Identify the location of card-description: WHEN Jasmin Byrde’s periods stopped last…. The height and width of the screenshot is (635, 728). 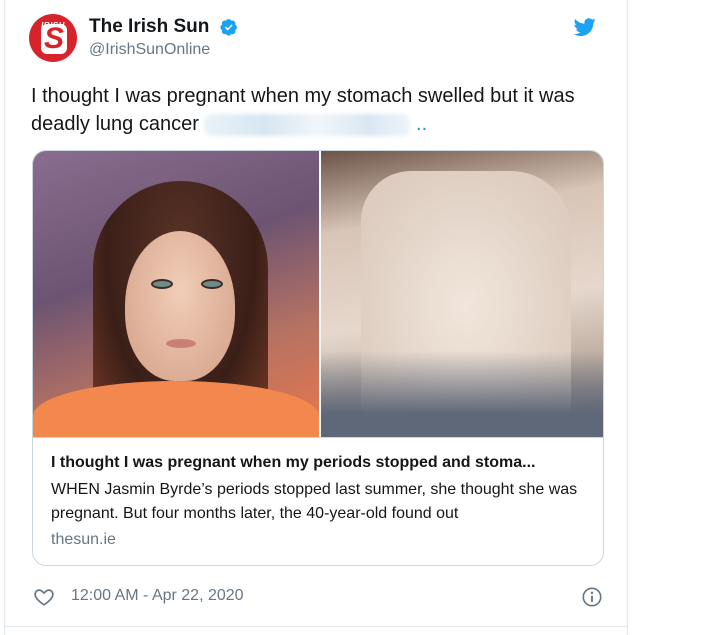
(314, 501).